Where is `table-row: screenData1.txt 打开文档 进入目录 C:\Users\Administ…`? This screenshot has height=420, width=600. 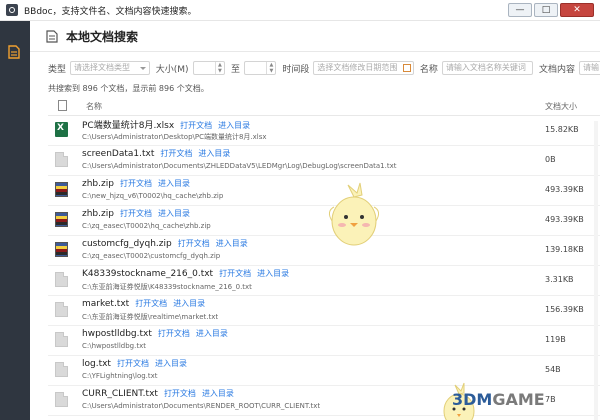
table-row: screenData1.txt 打开文档 进入目录 C:\Users\Administ… is located at coordinates (324, 161).